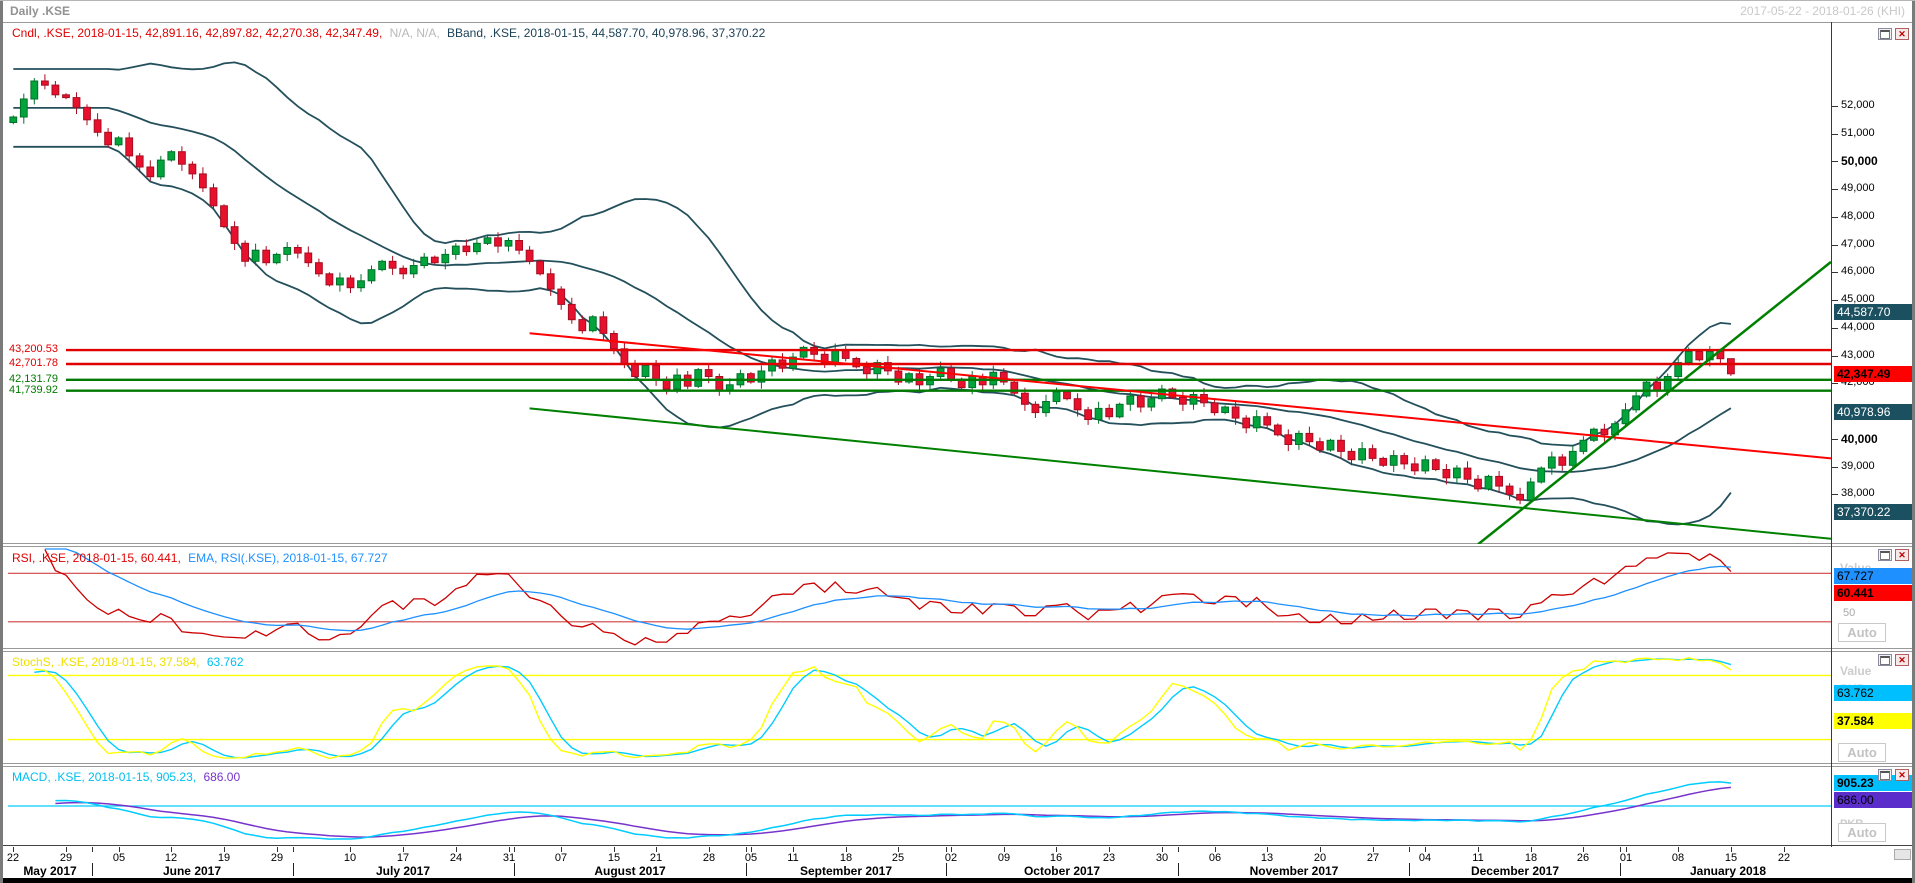 Image resolution: width=1915 pixels, height=883 pixels. What do you see at coordinates (225, 662) in the screenshot?
I see `stoch-d-legend-text: 63.762` at bounding box center [225, 662].